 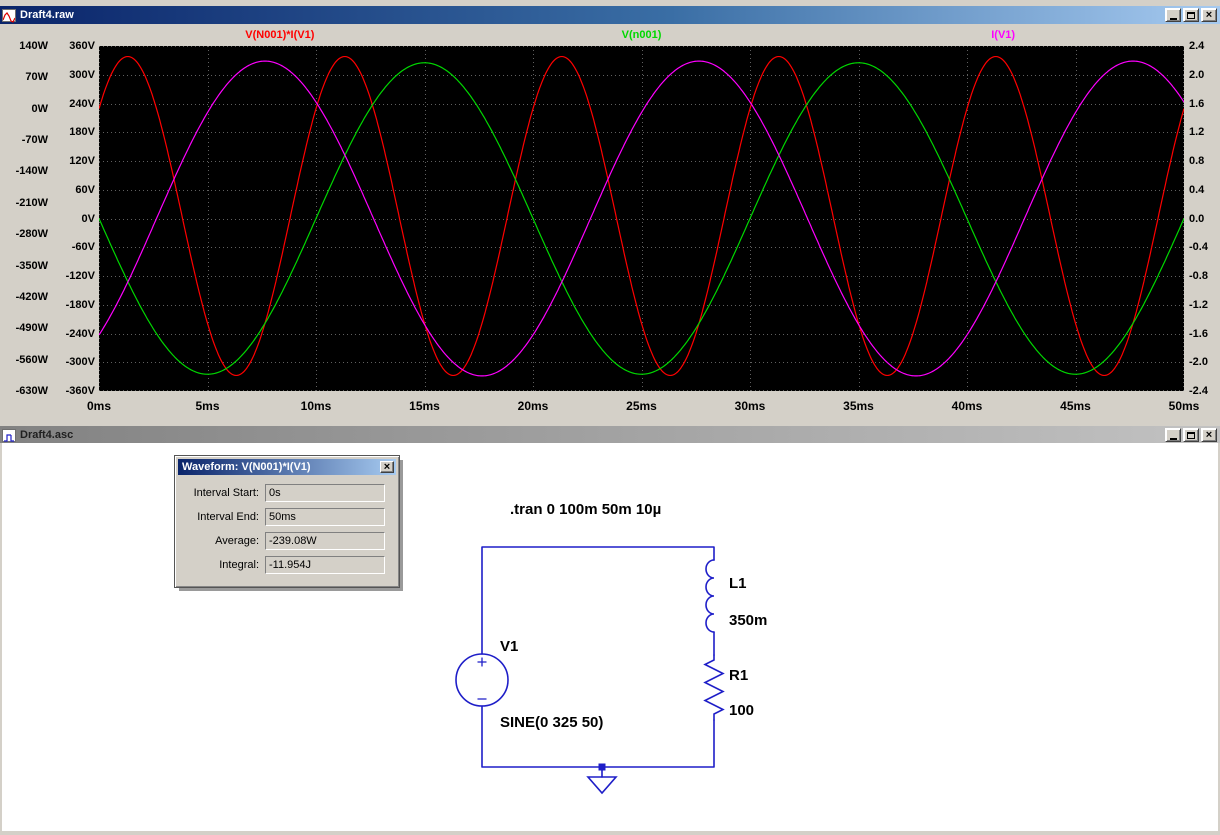 What do you see at coordinates (325, 565) in the screenshot?
I see `field-value: -11.954J` at bounding box center [325, 565].